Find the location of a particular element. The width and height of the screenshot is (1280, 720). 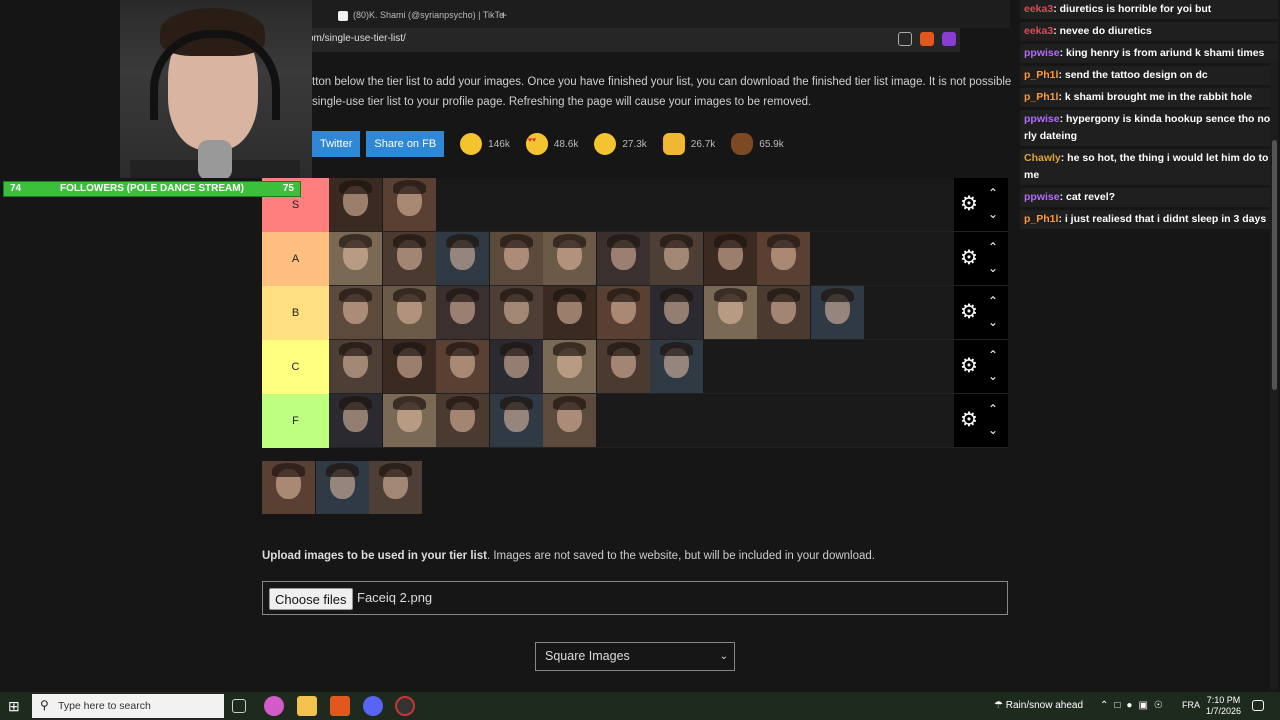

system-tray-icons: ⌃□●▣☉ is located at coordinates (1134, 705).